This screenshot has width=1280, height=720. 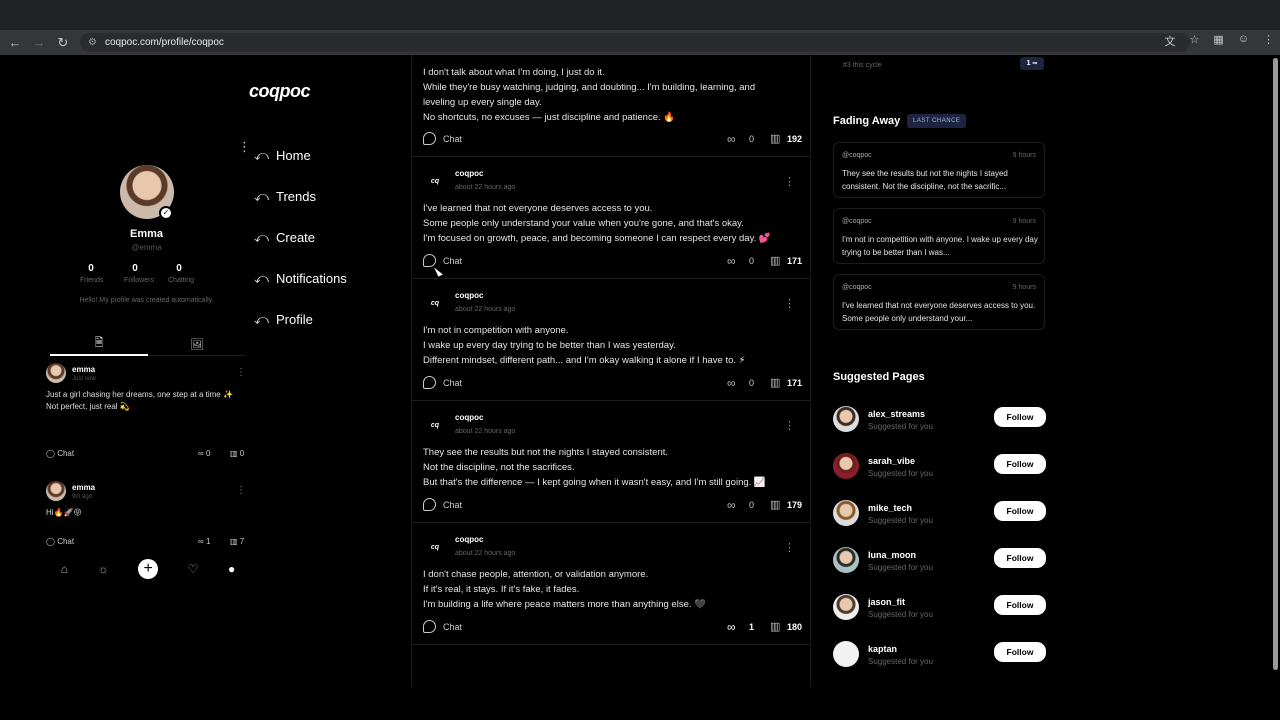 What do you see at coordinates (1243, 41) in the screenshot?
I see `profile-icon: ☺` at bounding box center [1243, 41].